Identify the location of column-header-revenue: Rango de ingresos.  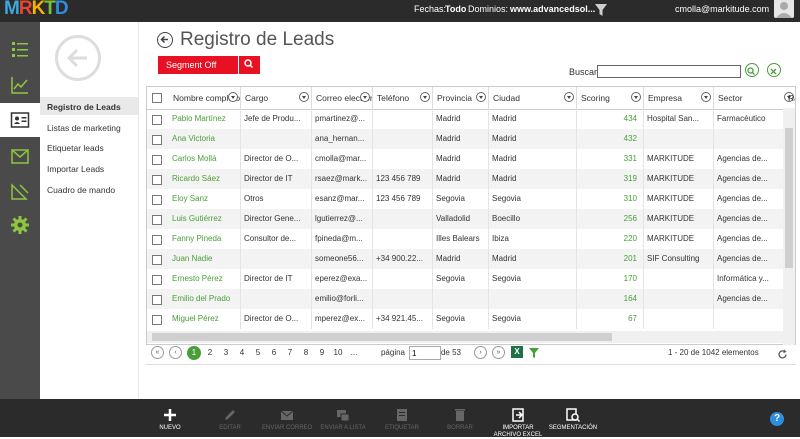
(789, 98).